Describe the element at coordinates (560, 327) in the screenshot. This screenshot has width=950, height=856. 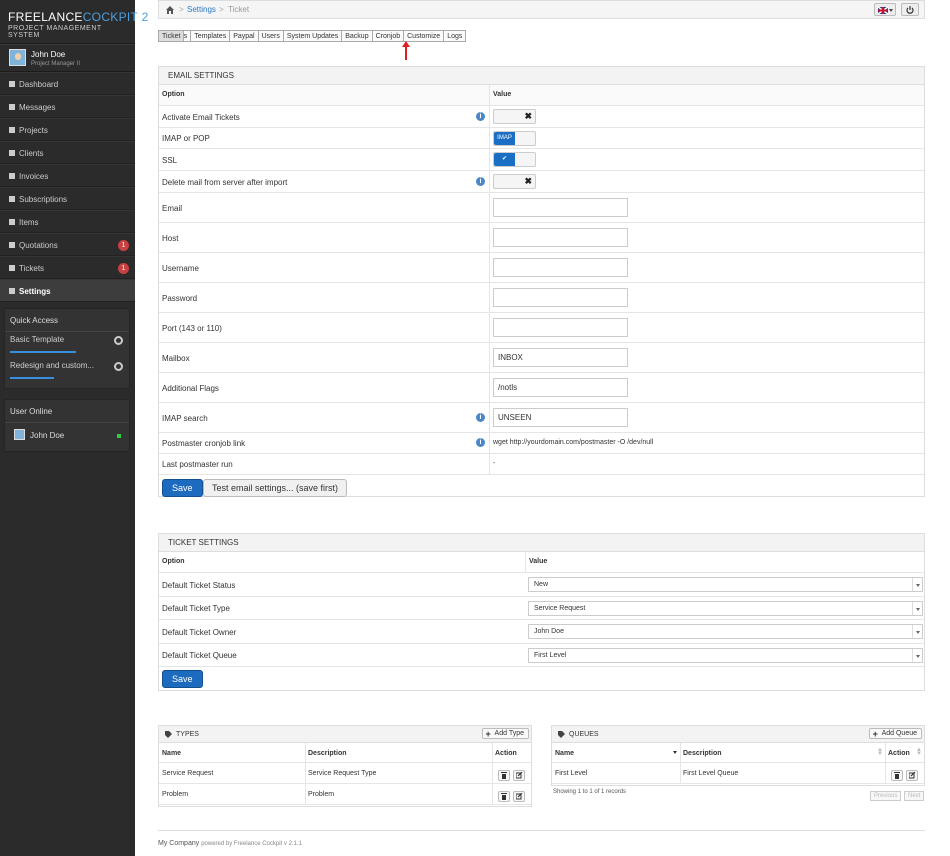
I see `port-field` at that location.